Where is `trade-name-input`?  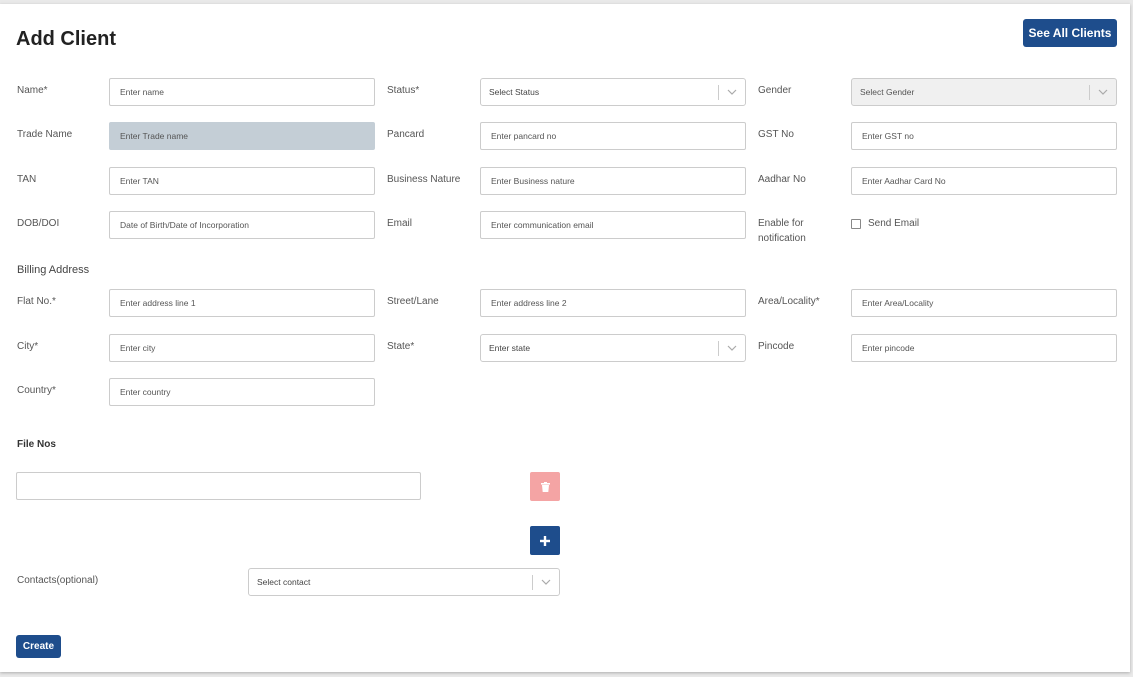 trade-name-input is located at coordinates (242, 136).